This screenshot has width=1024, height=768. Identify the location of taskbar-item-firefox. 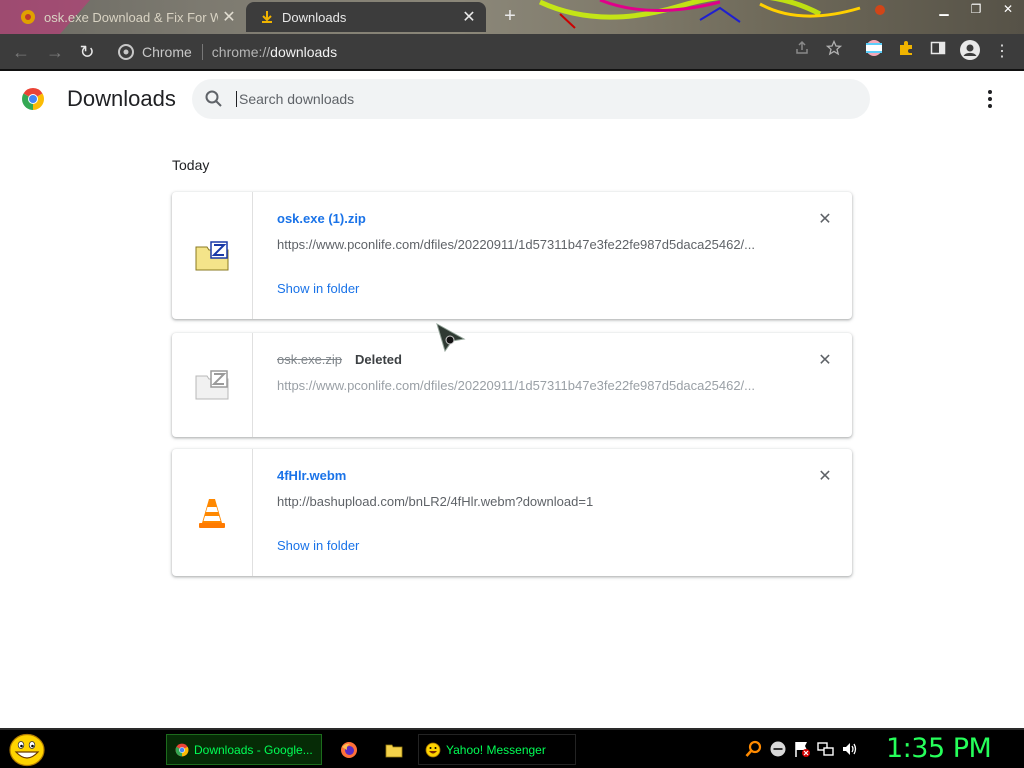
(349, 749).